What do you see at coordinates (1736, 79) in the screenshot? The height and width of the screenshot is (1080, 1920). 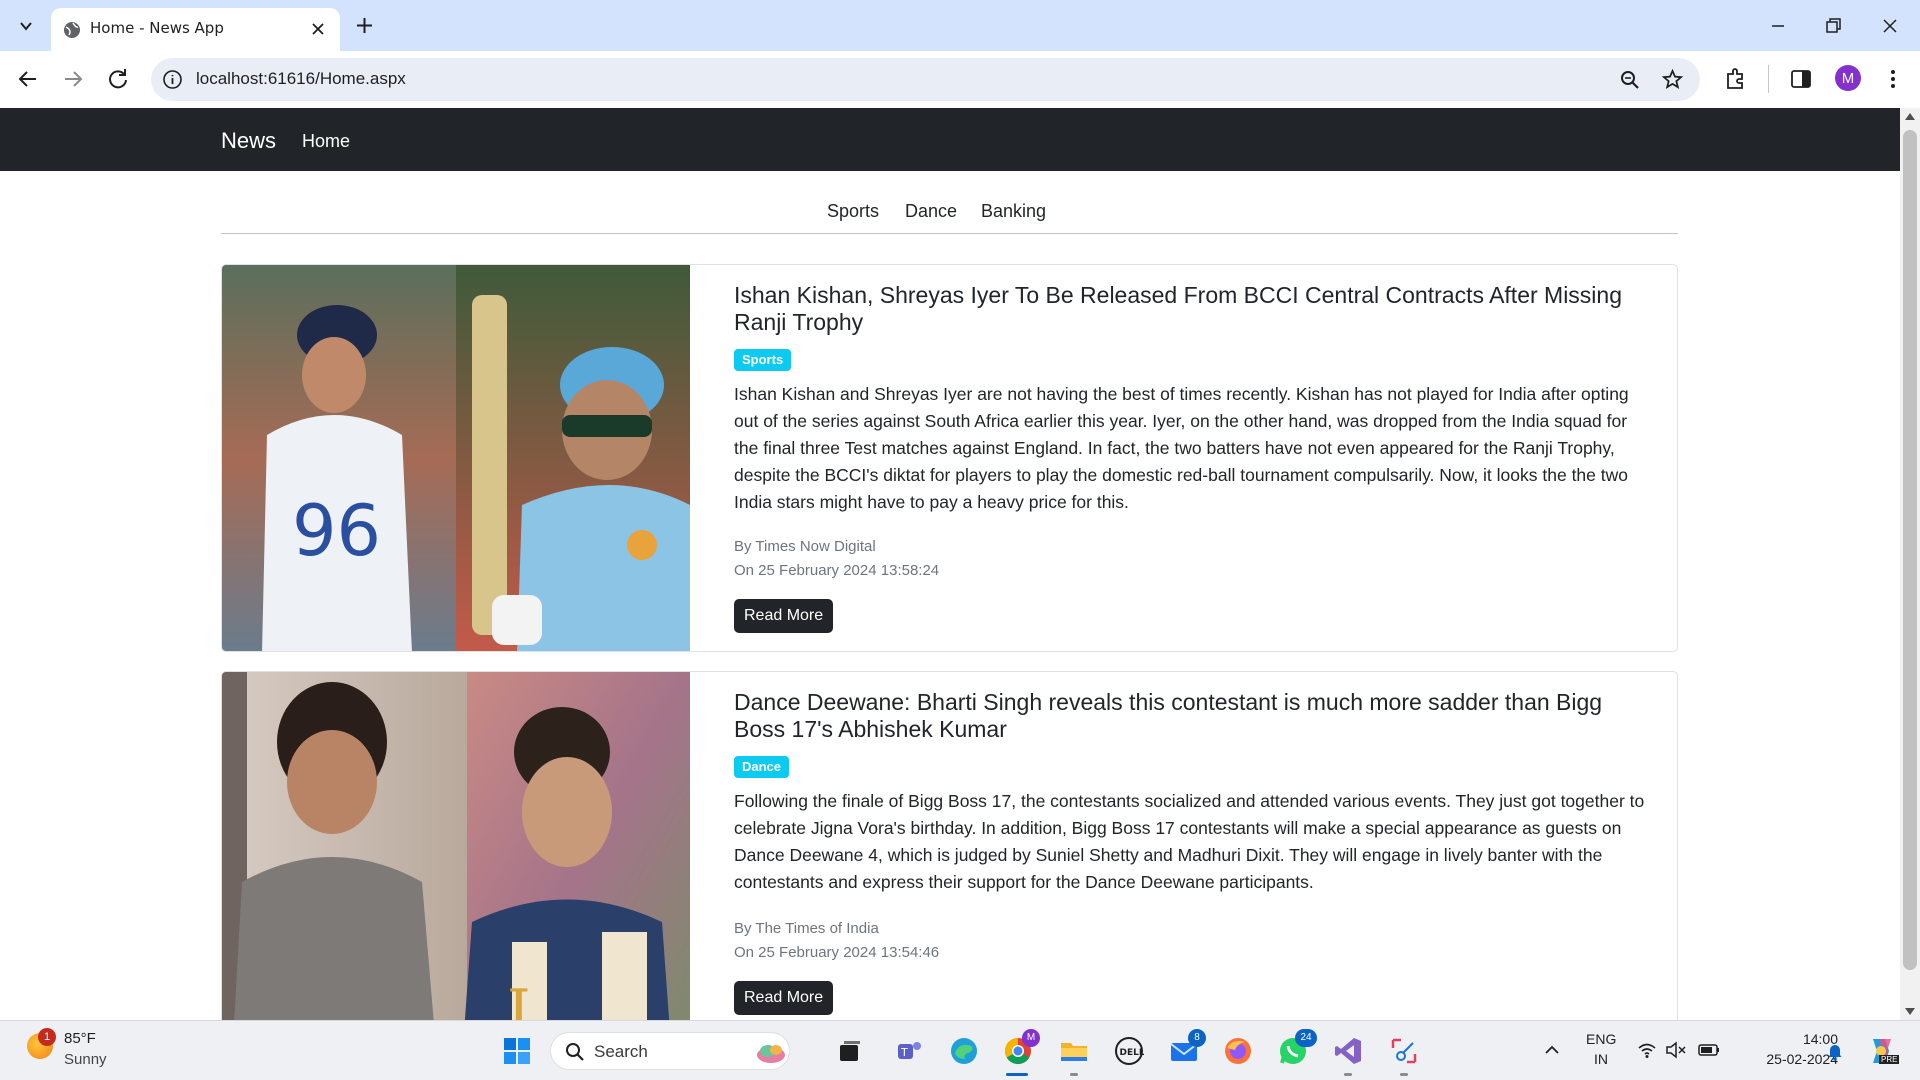 I see `extensions-icon` at bounding box center [1736, 79].